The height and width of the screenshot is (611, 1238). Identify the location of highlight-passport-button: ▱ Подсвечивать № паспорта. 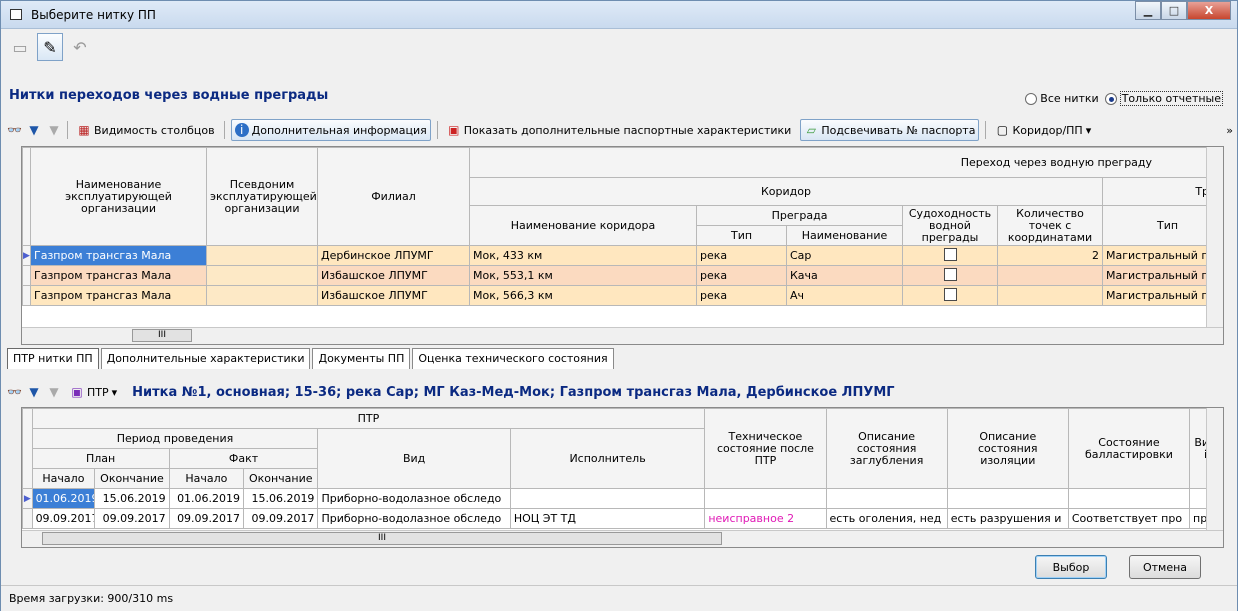
(890, 130).